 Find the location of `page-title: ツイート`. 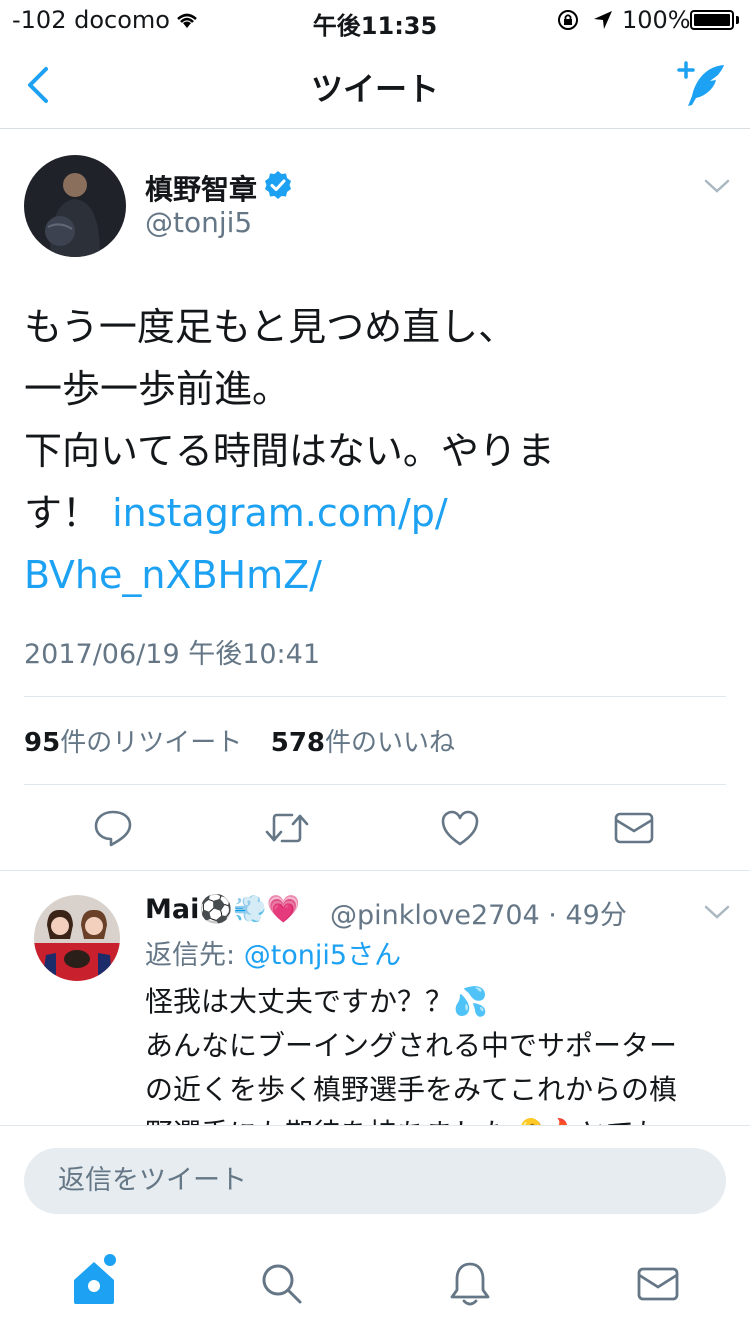

page-title: ツイート is located at coordinates (374, 89).